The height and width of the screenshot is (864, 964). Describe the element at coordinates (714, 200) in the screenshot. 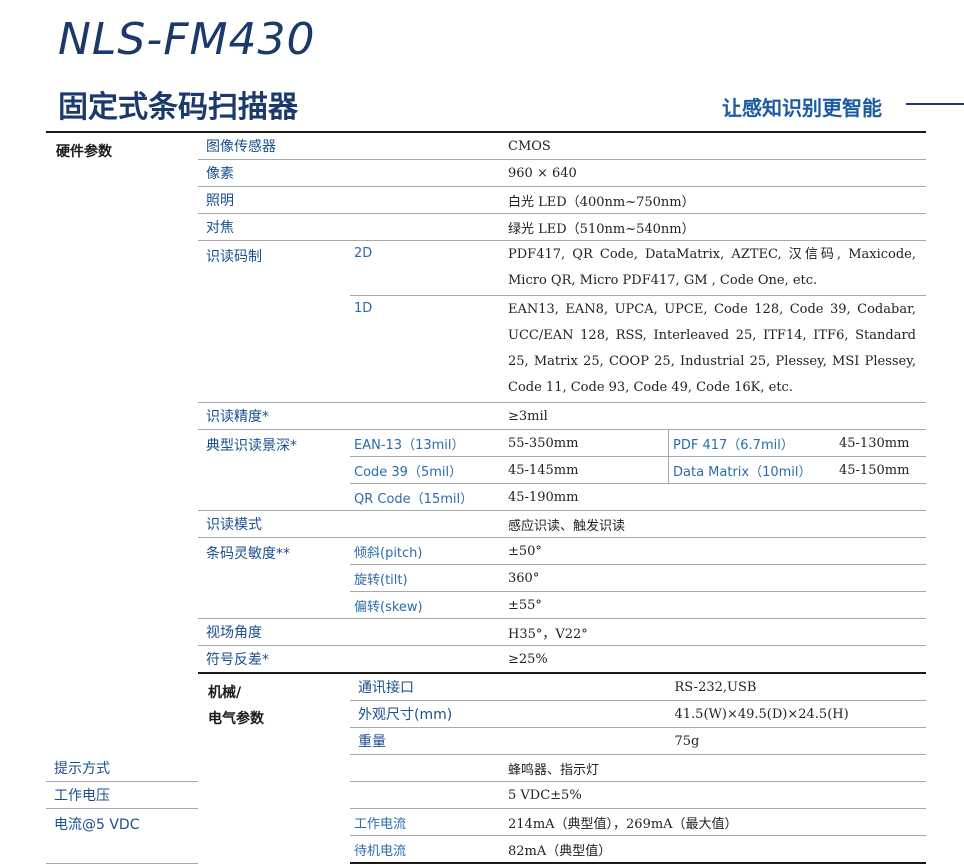

I see `param-value: 白光 LED（400nm~750nm）` at that location.